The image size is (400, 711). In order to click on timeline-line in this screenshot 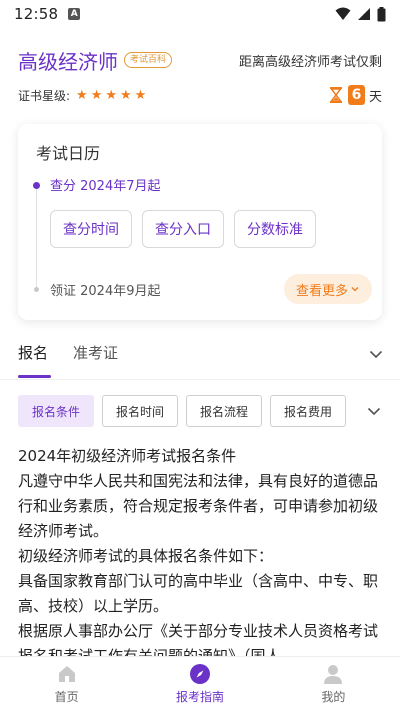, I will do `click(36, 238)`.